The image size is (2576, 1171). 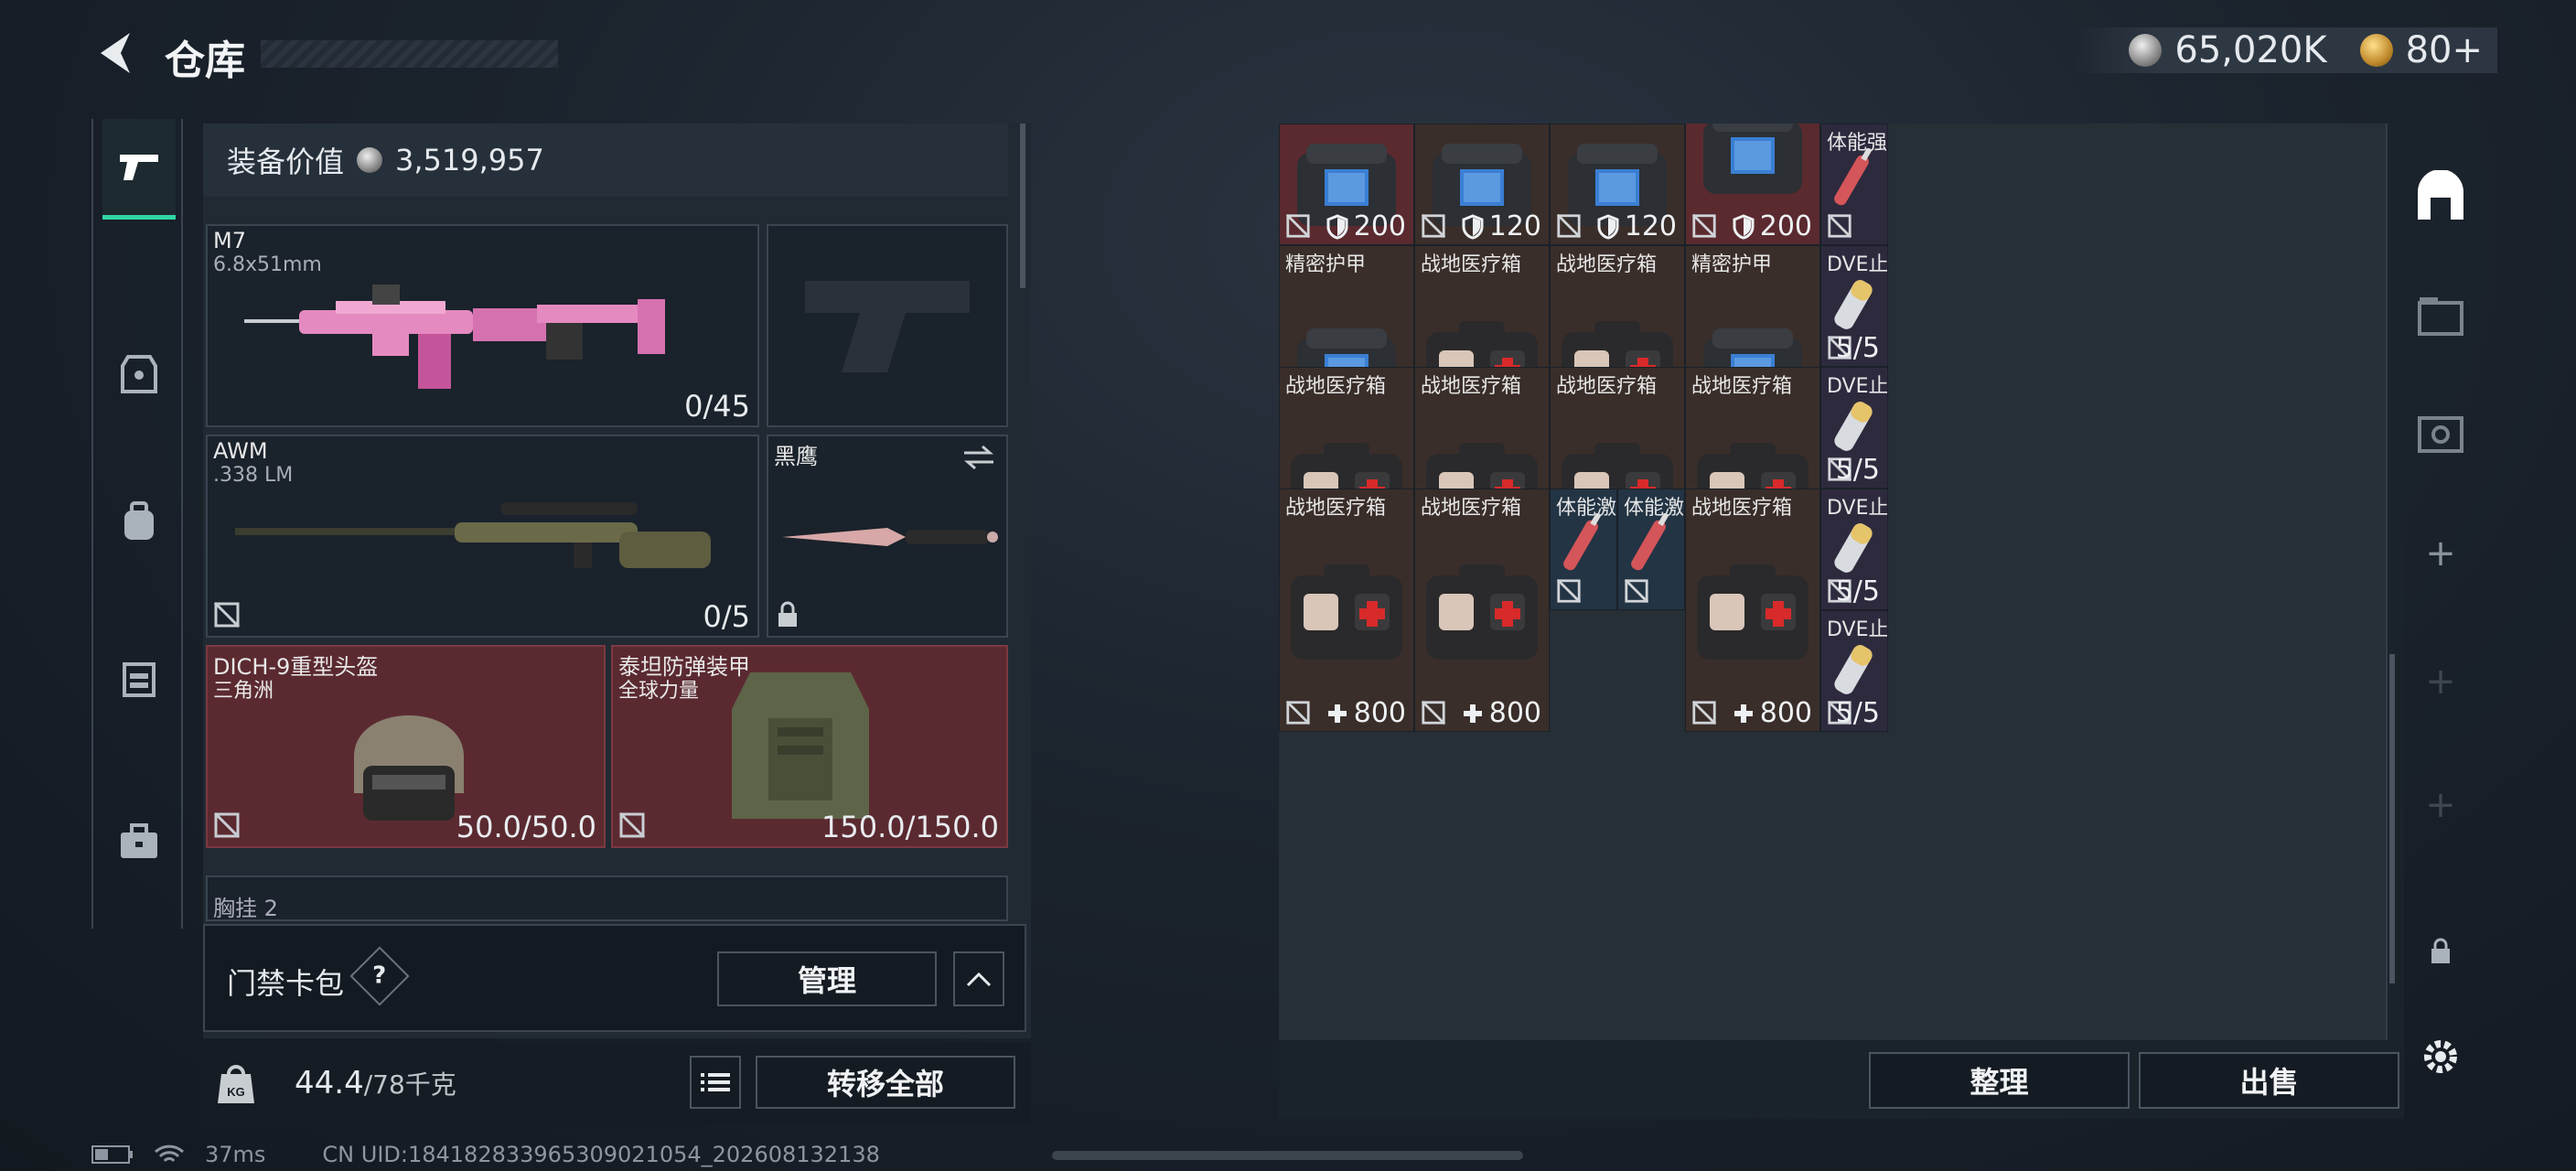 I want to click on pistol-slot, so click(x=887, y=325).